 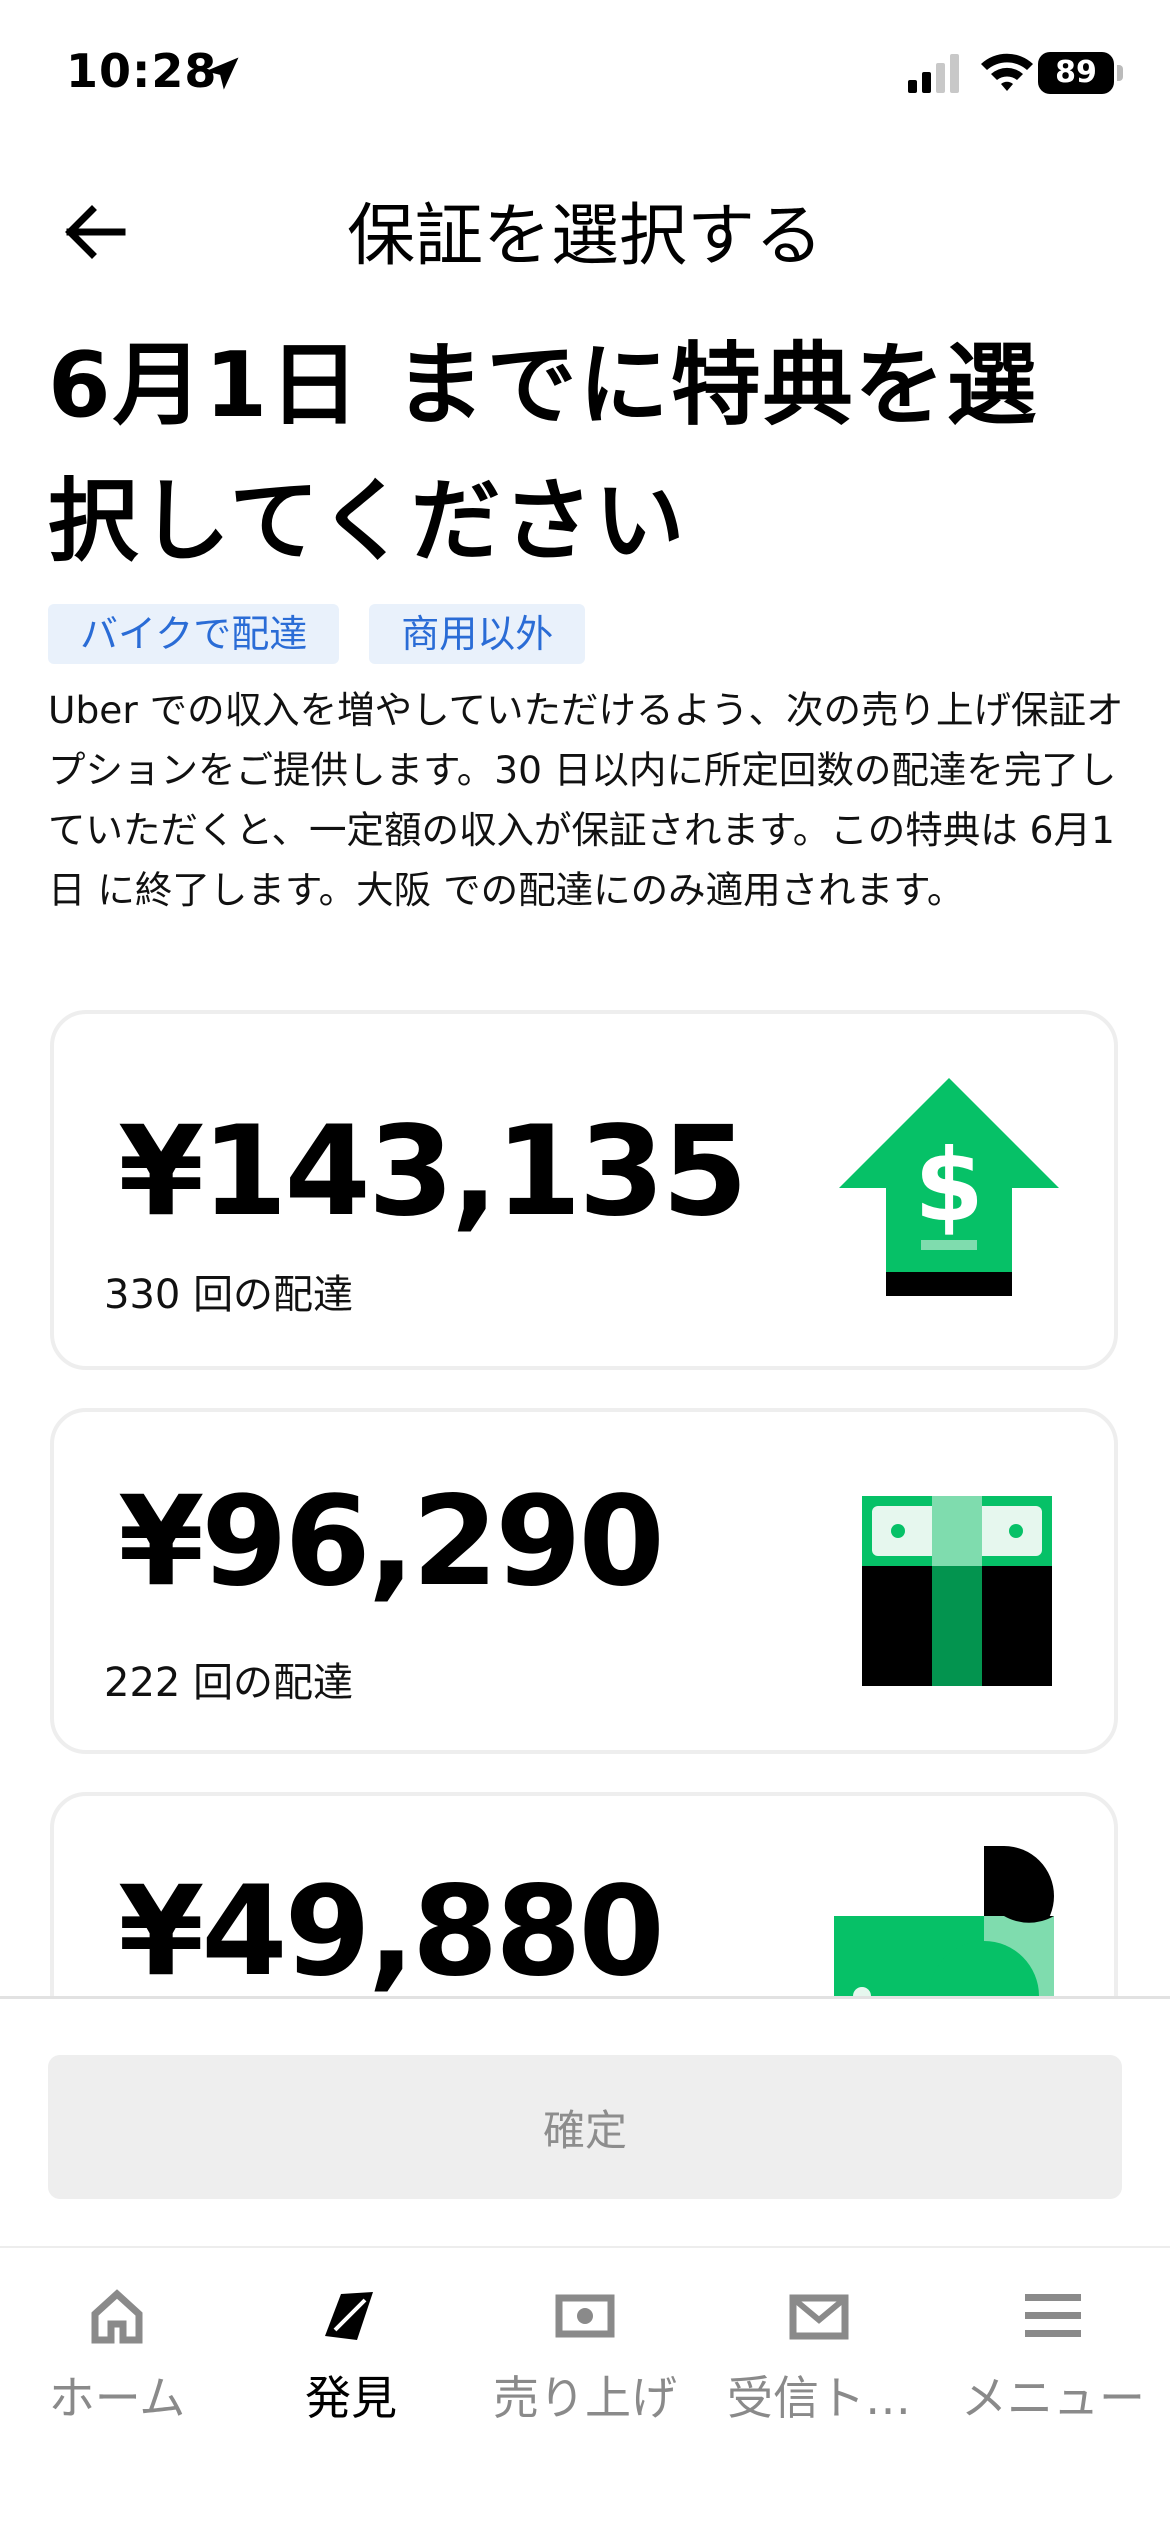 What do you see at coordinates (819, 2317) in the screenshot?
I see `inbox-icon` at bounding box center [819, 2317].